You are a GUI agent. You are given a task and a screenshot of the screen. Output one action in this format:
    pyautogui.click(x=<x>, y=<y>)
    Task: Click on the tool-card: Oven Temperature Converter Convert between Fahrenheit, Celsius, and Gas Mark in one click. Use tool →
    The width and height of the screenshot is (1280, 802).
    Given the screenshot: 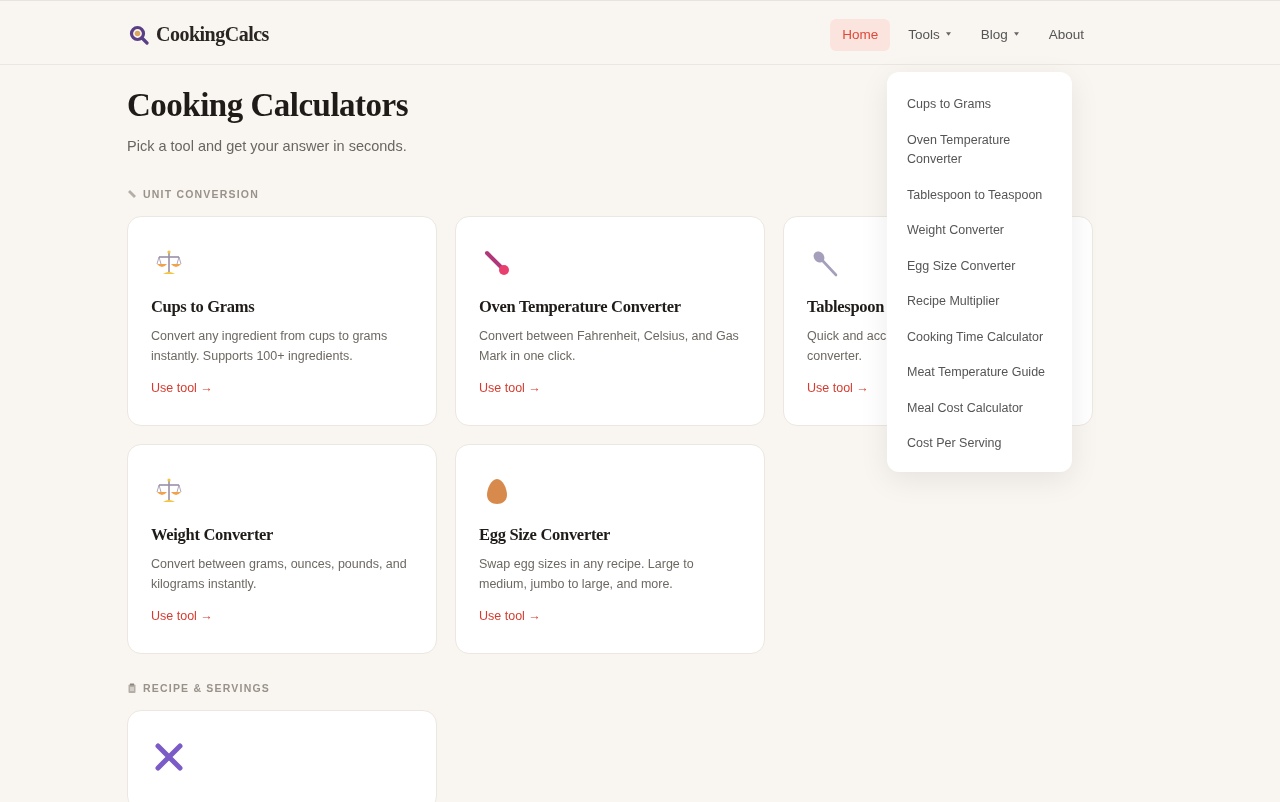 What is the action you would take?
    pyautogui.click(x=610, y=321)
    